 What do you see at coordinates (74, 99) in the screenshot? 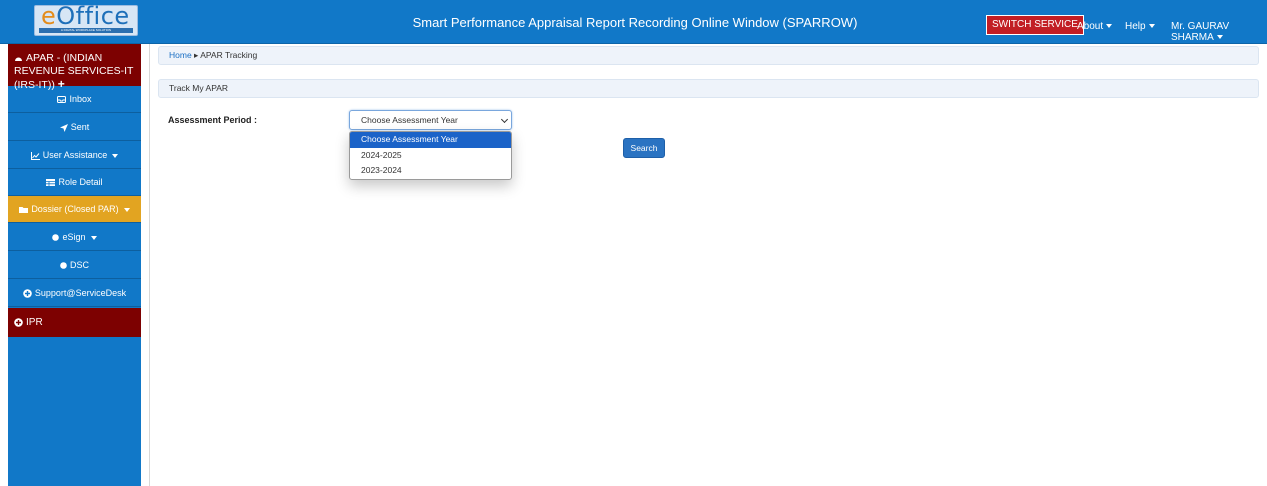
I see `sidebar-item-inbox: Inbox` at bounding box center [74, 99].